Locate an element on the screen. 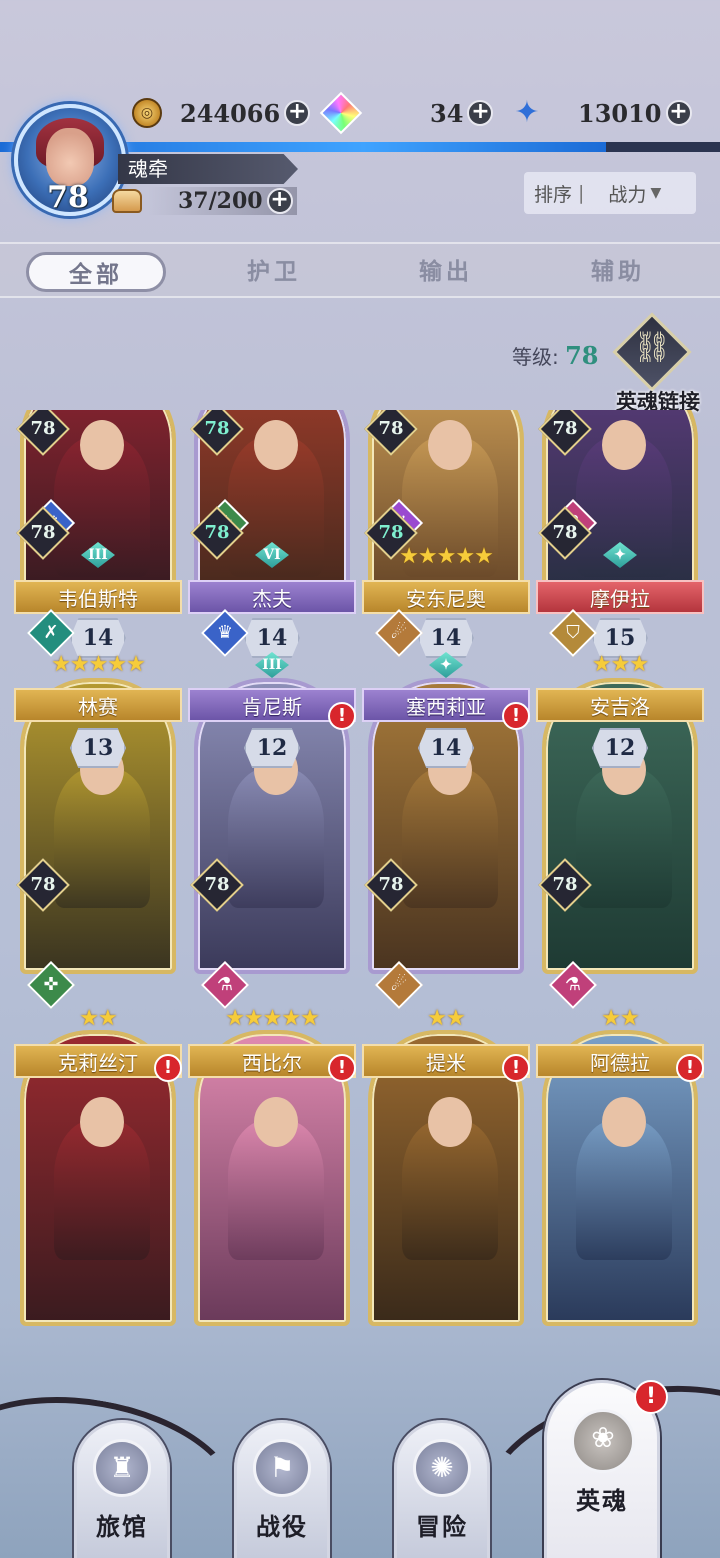  sort-label: 排序 is located at coordinates (553, 194).